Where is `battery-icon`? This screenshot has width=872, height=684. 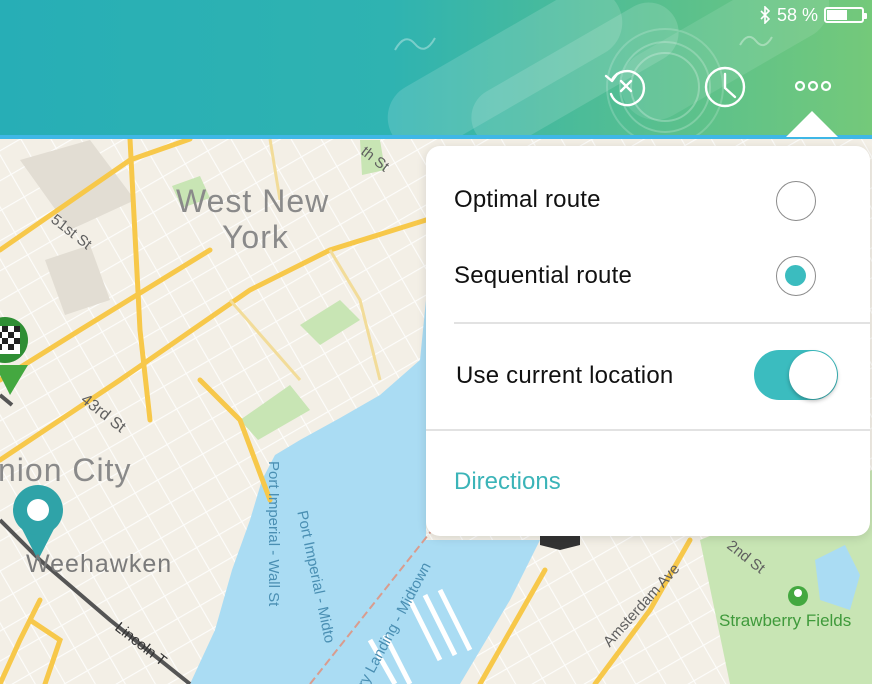 battery-icon is located at coordinates (845, 15).